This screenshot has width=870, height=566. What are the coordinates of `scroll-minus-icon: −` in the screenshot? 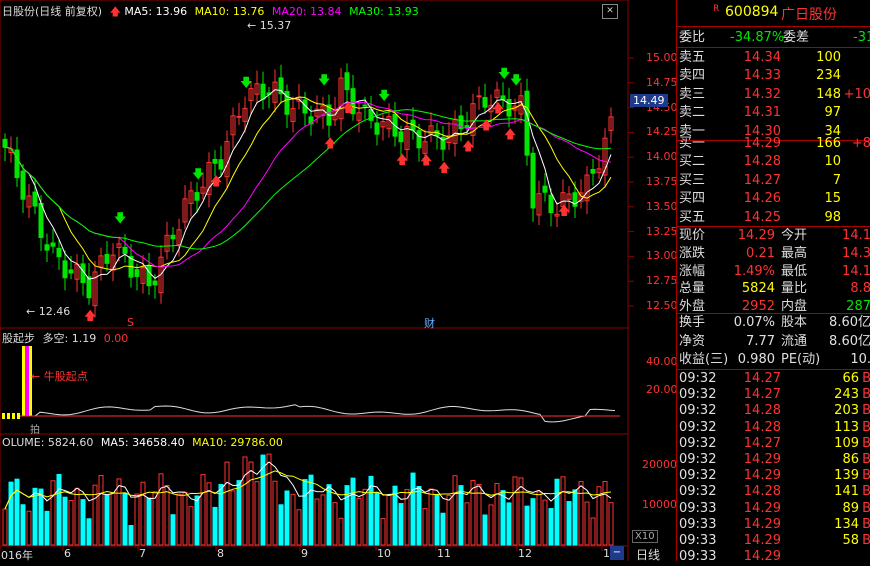 It's located at (617, 553).